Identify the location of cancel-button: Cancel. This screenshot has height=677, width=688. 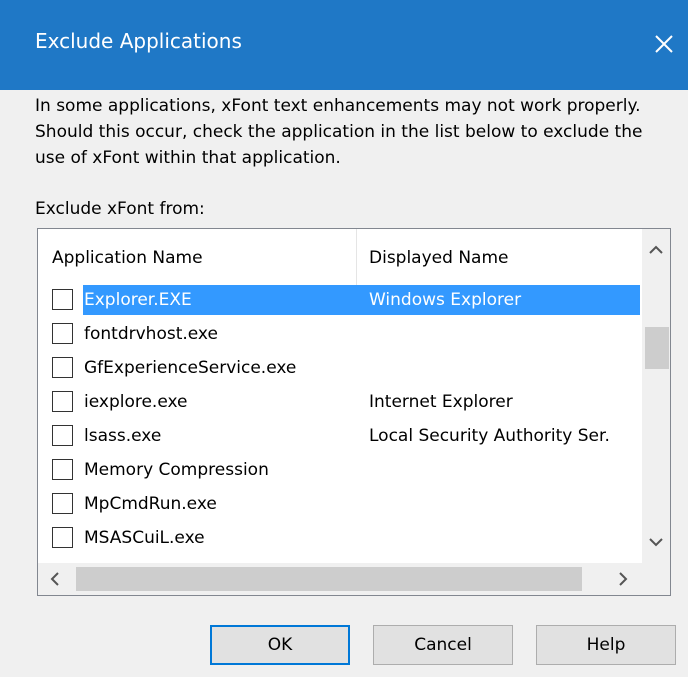
(443, 645).